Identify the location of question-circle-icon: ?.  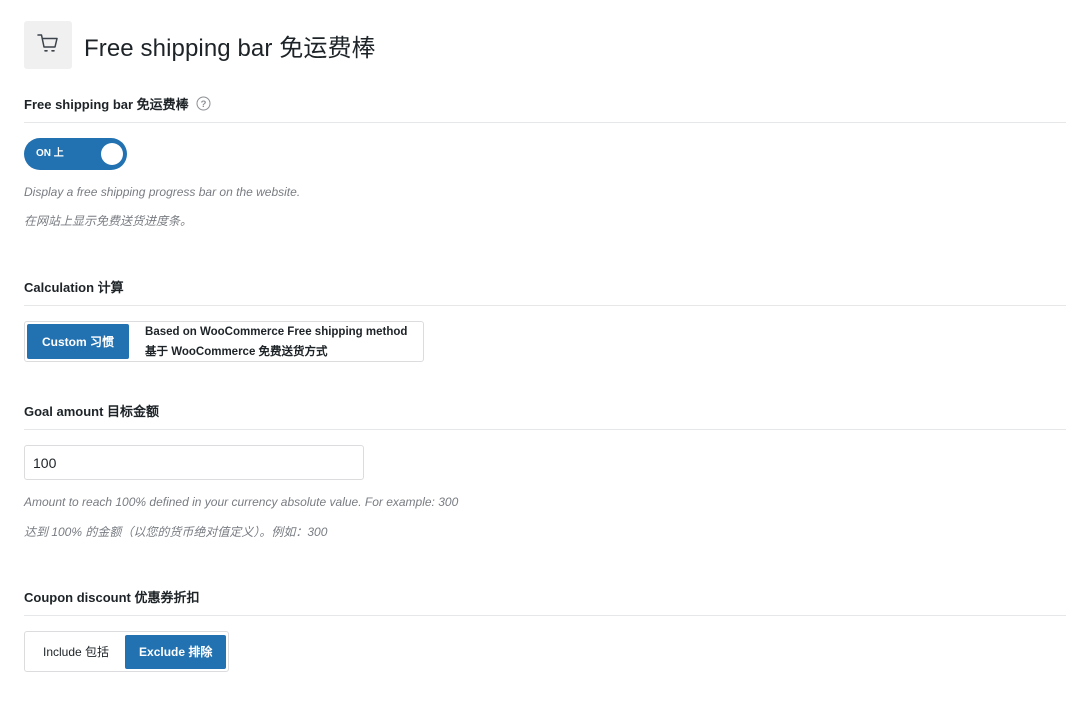
(203, 103).